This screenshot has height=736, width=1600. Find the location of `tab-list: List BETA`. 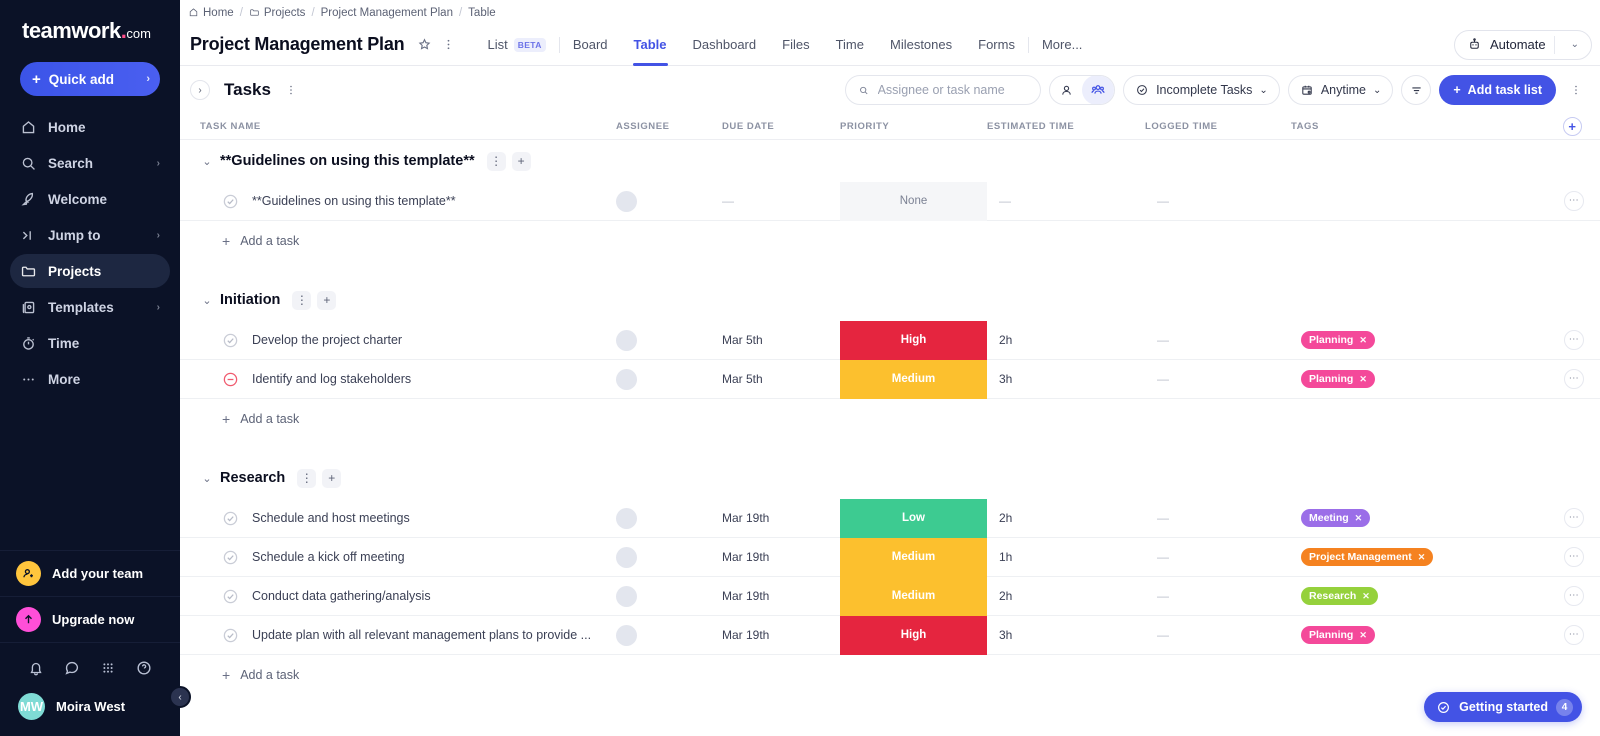

tab-list: List BETA is located at coordinates (516, 45).